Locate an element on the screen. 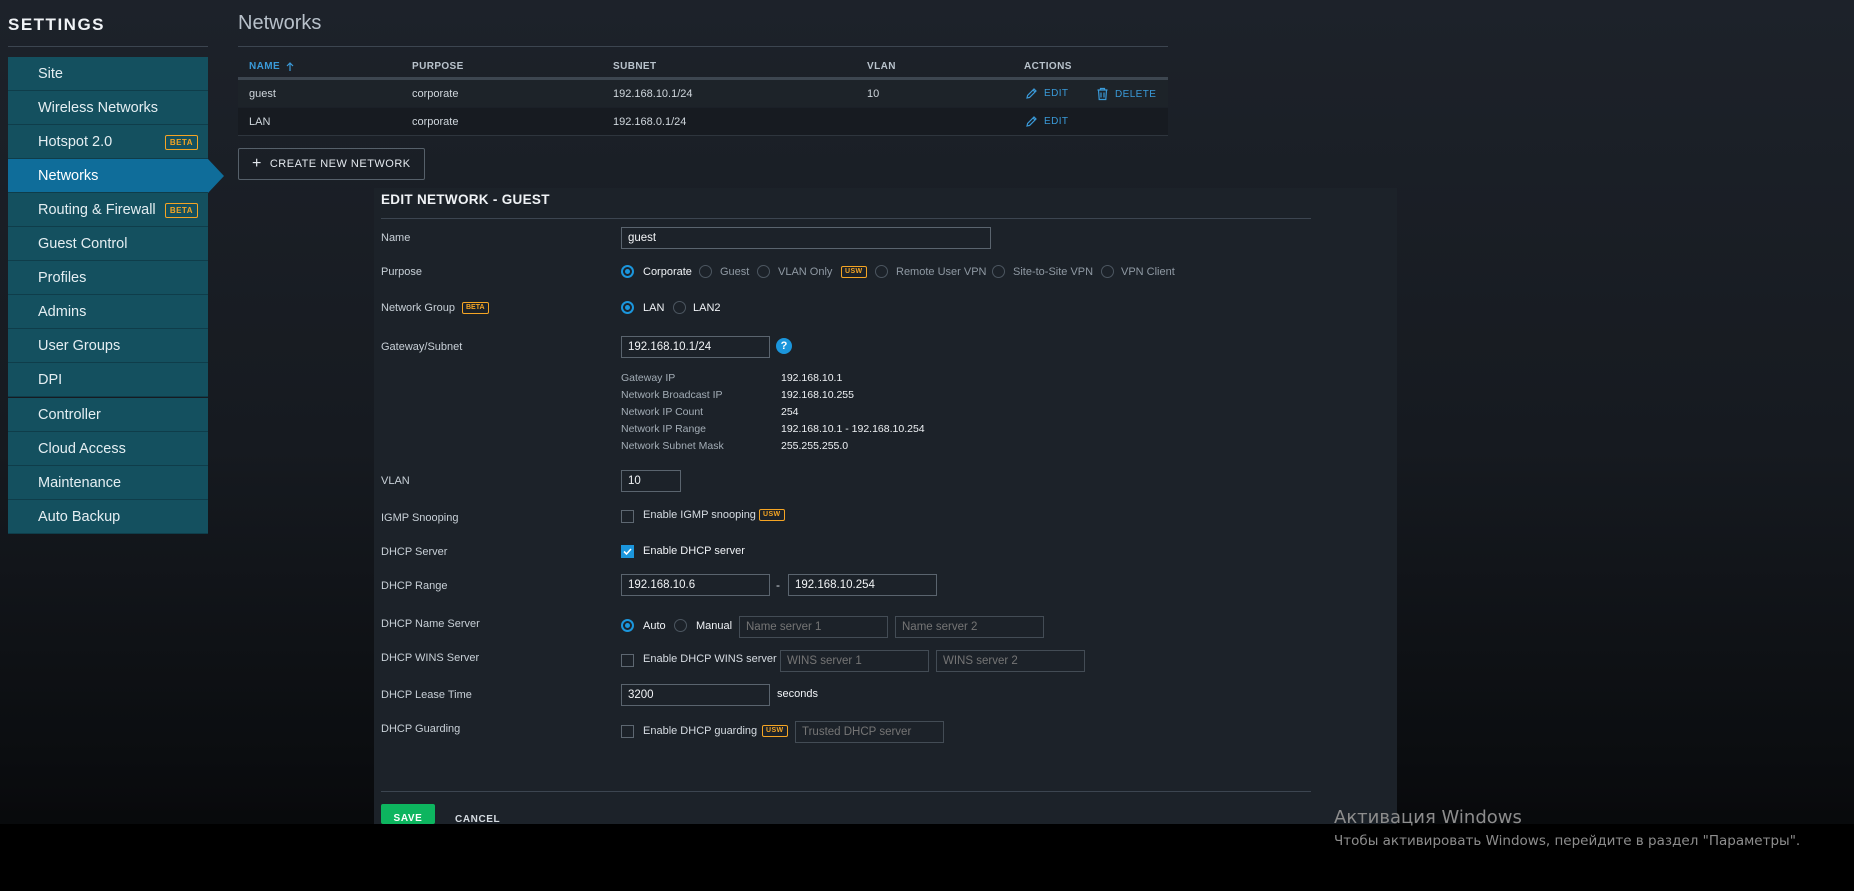 This screenshot has width=1854, height=891. igmp-checkbox is located at coordinates (627, 516).